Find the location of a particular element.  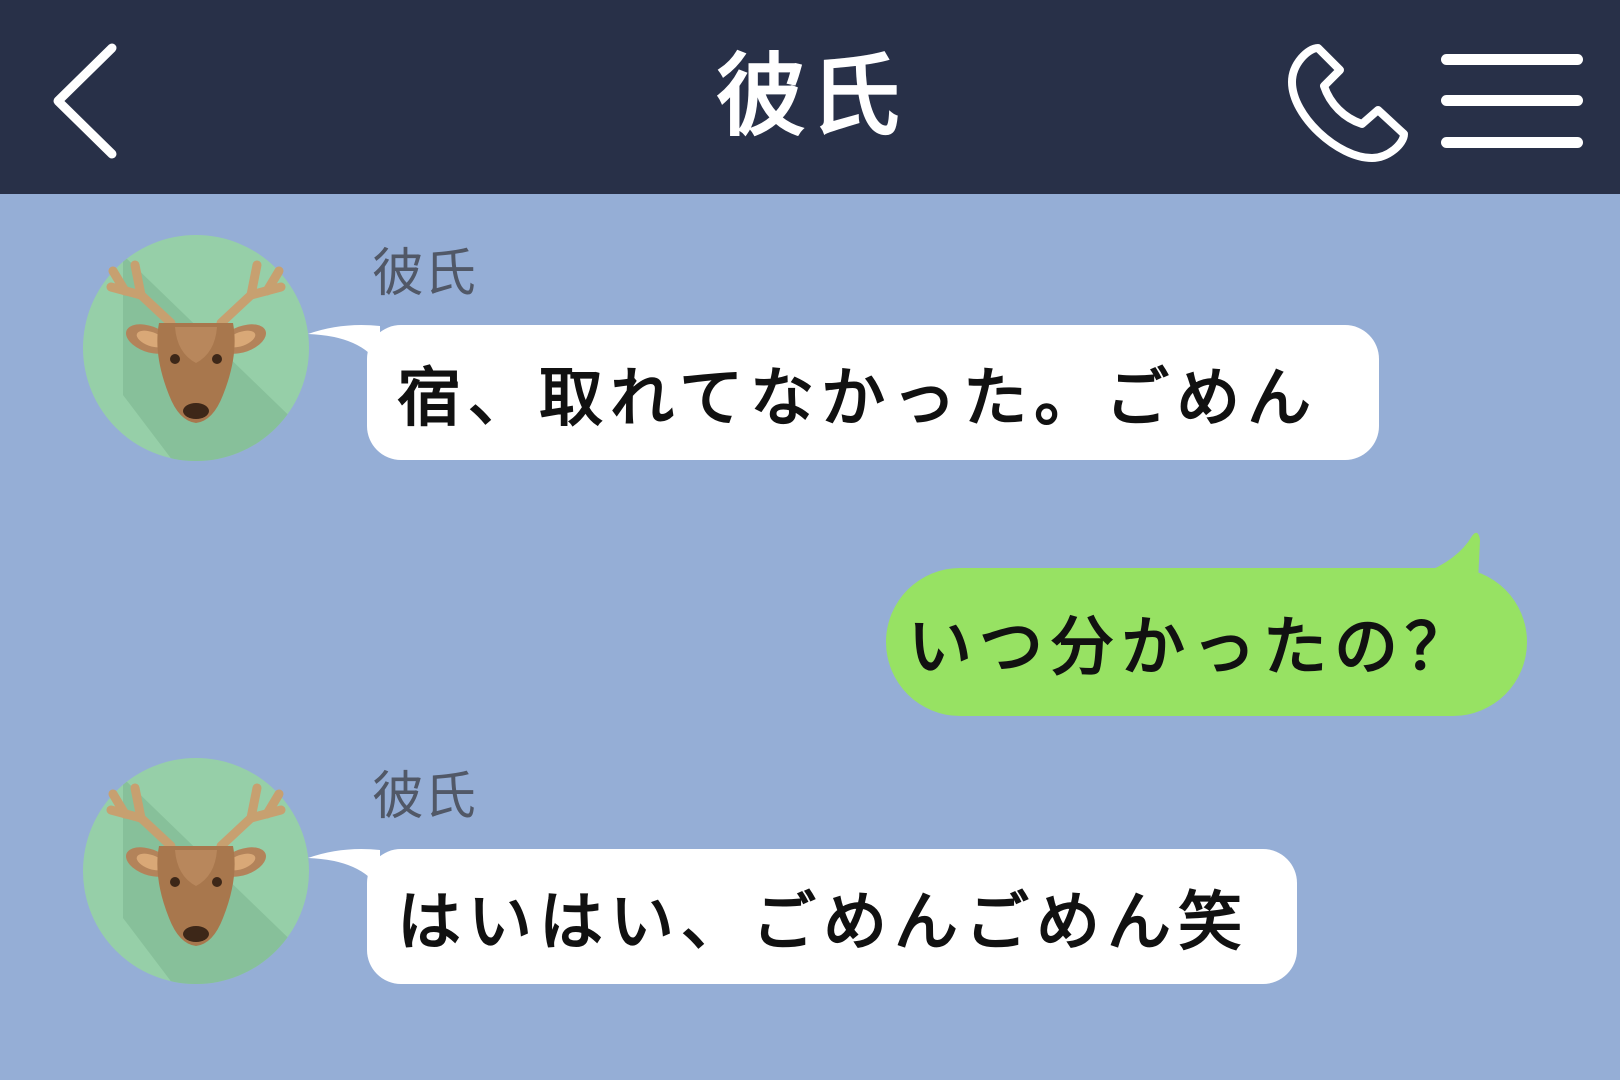

message-bubble: 宿、取れてなかった。ごめん is located at coordinates (873, 392).